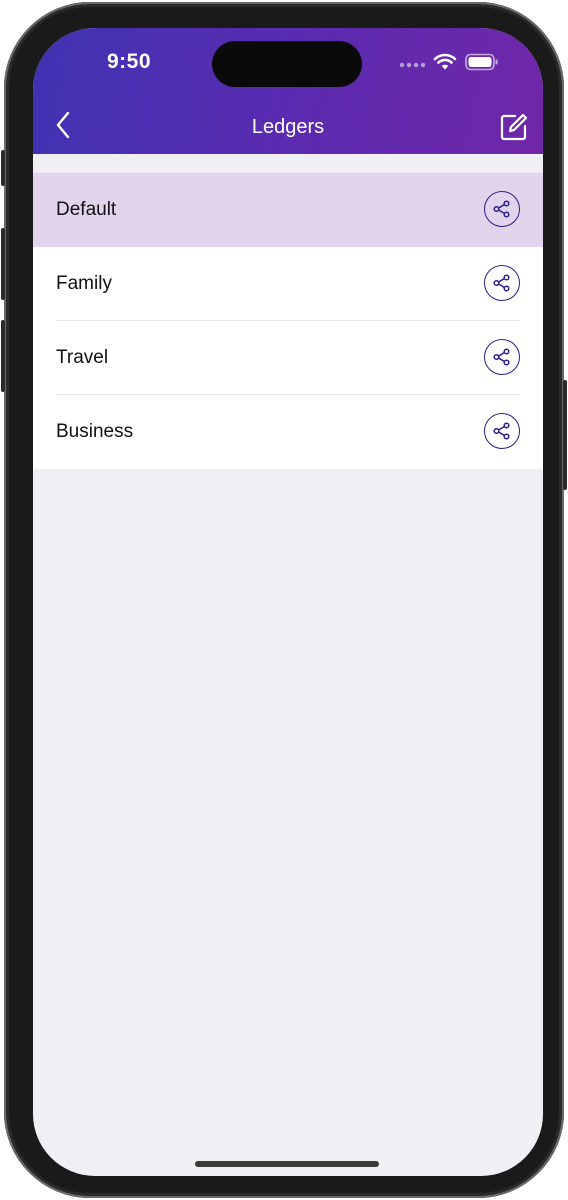 Image resolution: width=568 pixels, height=1200 pixels. I want to click on battery-icon, so click(482, 64).